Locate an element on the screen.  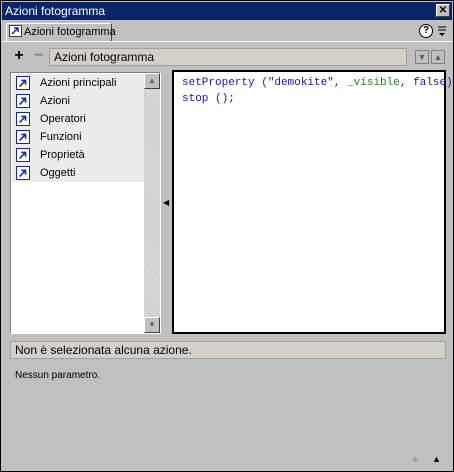
toolbox-item-label: Proprietà is located at coordinates (62, 155).